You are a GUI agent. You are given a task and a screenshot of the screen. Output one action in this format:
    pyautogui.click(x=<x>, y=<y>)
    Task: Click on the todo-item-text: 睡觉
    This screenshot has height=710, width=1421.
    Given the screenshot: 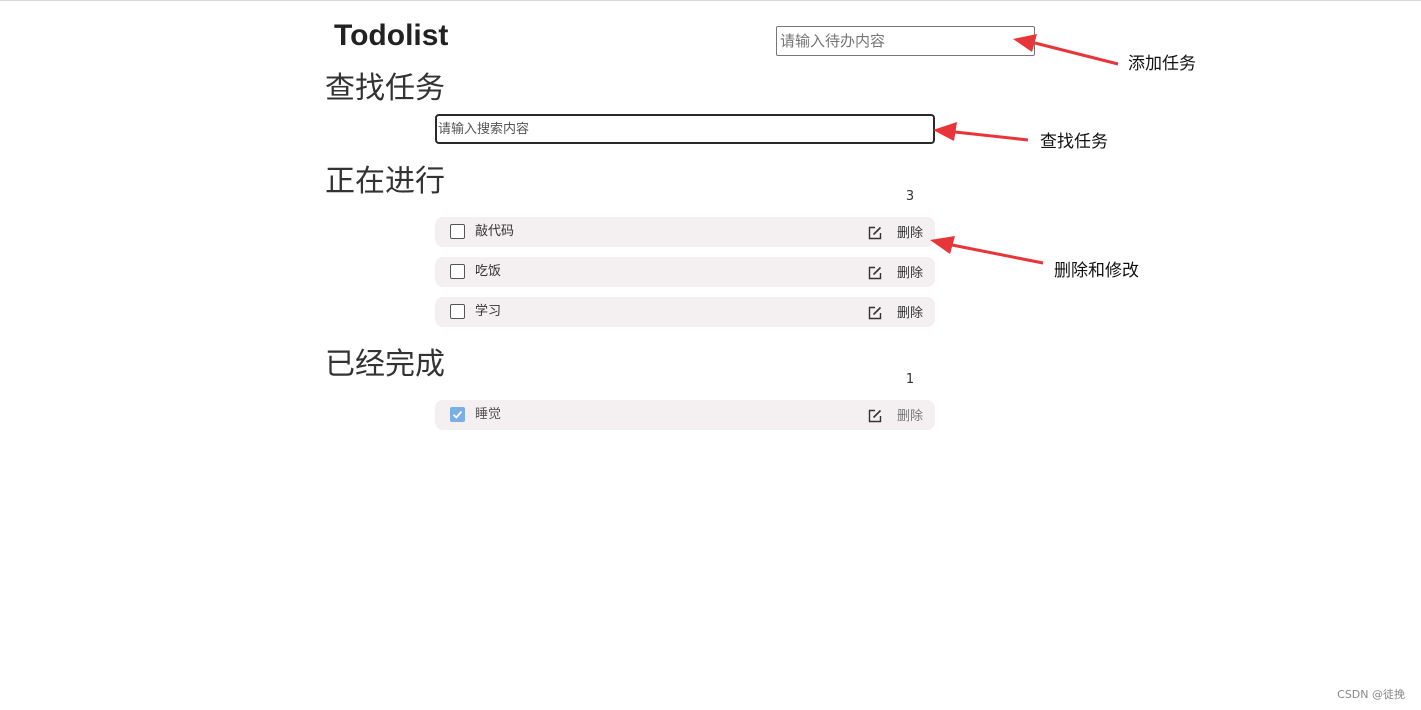 What is the action you would take?
    pyautogui.click(x=488, y=414)
    